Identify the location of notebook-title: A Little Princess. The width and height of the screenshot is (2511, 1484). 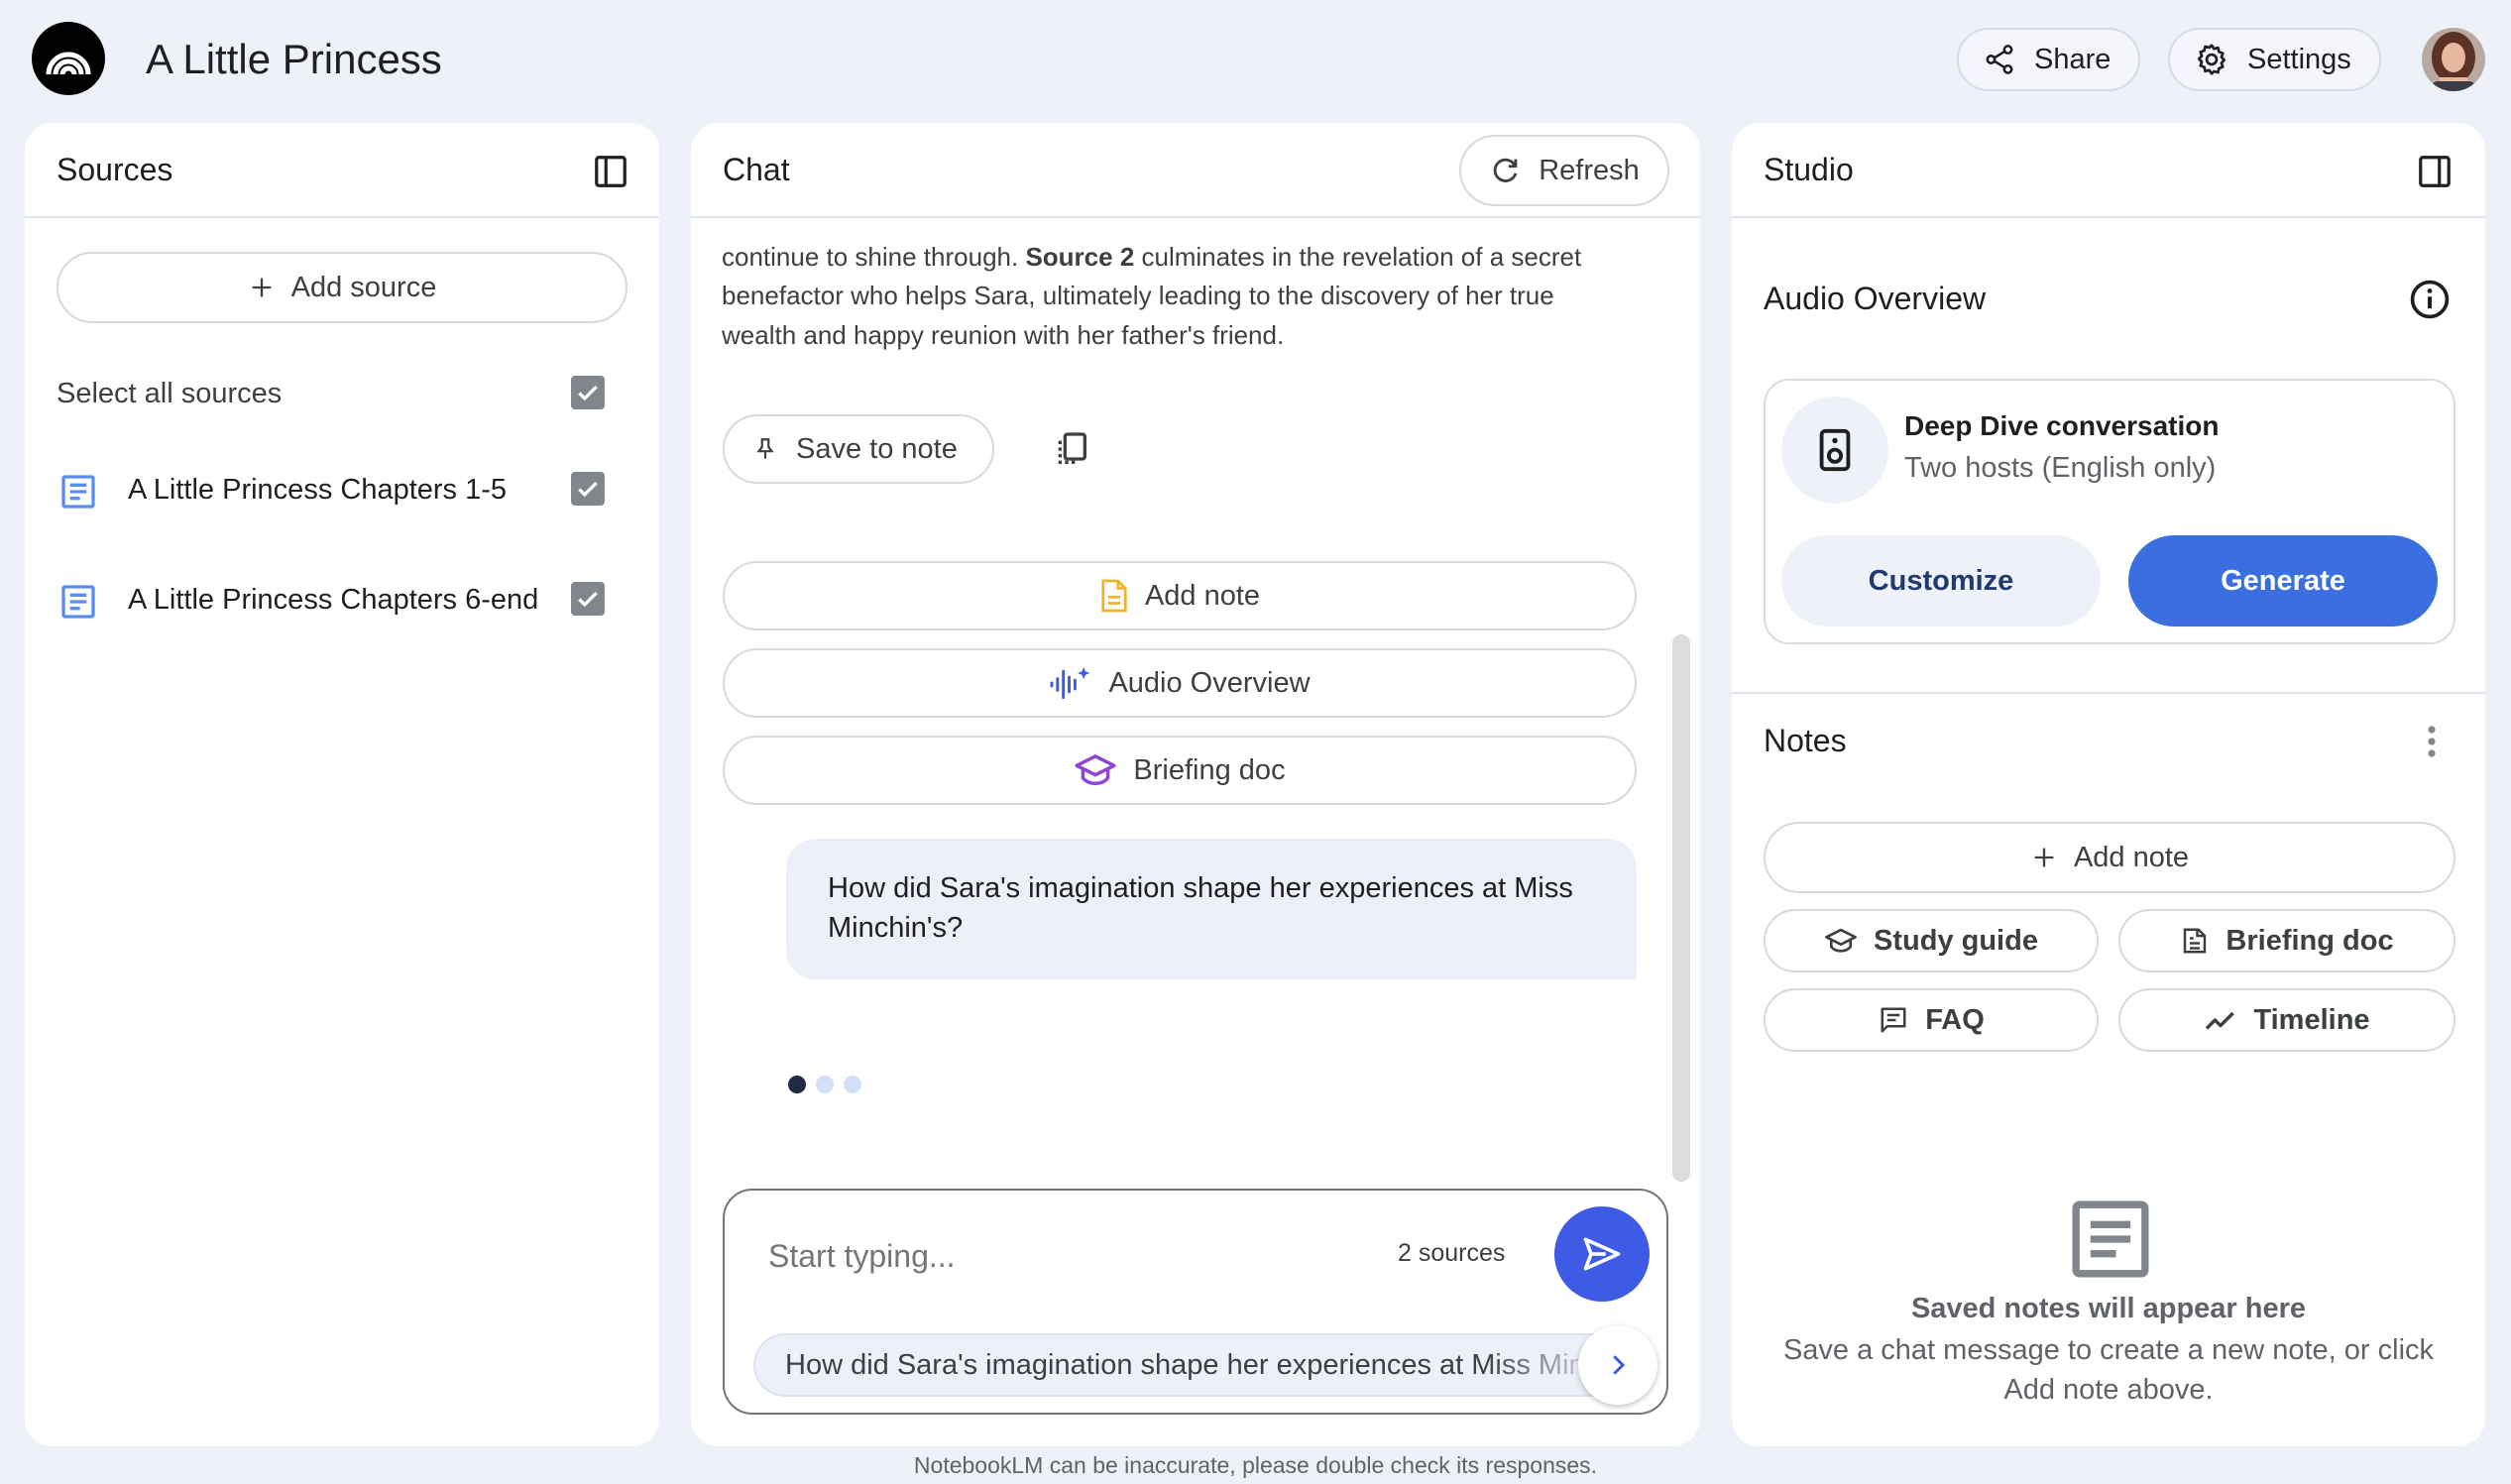
(294, 60).